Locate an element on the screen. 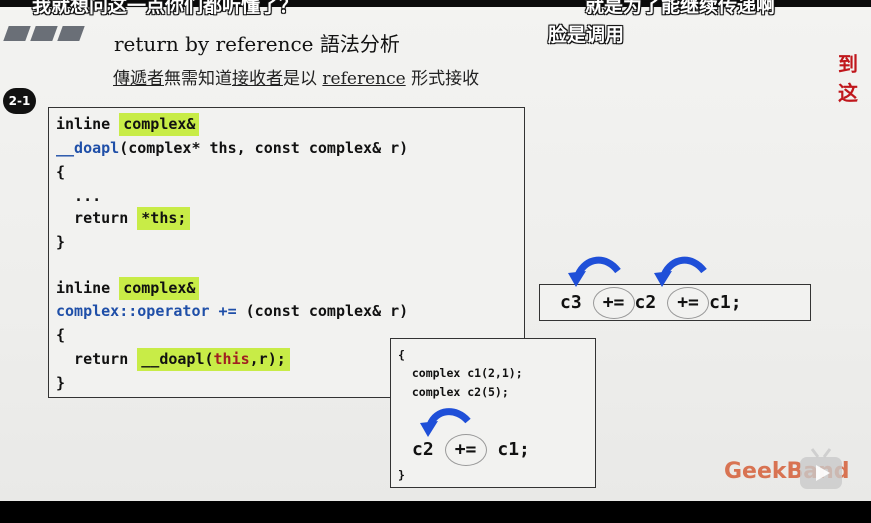  title-decoration is located at coordinates (45, 35).